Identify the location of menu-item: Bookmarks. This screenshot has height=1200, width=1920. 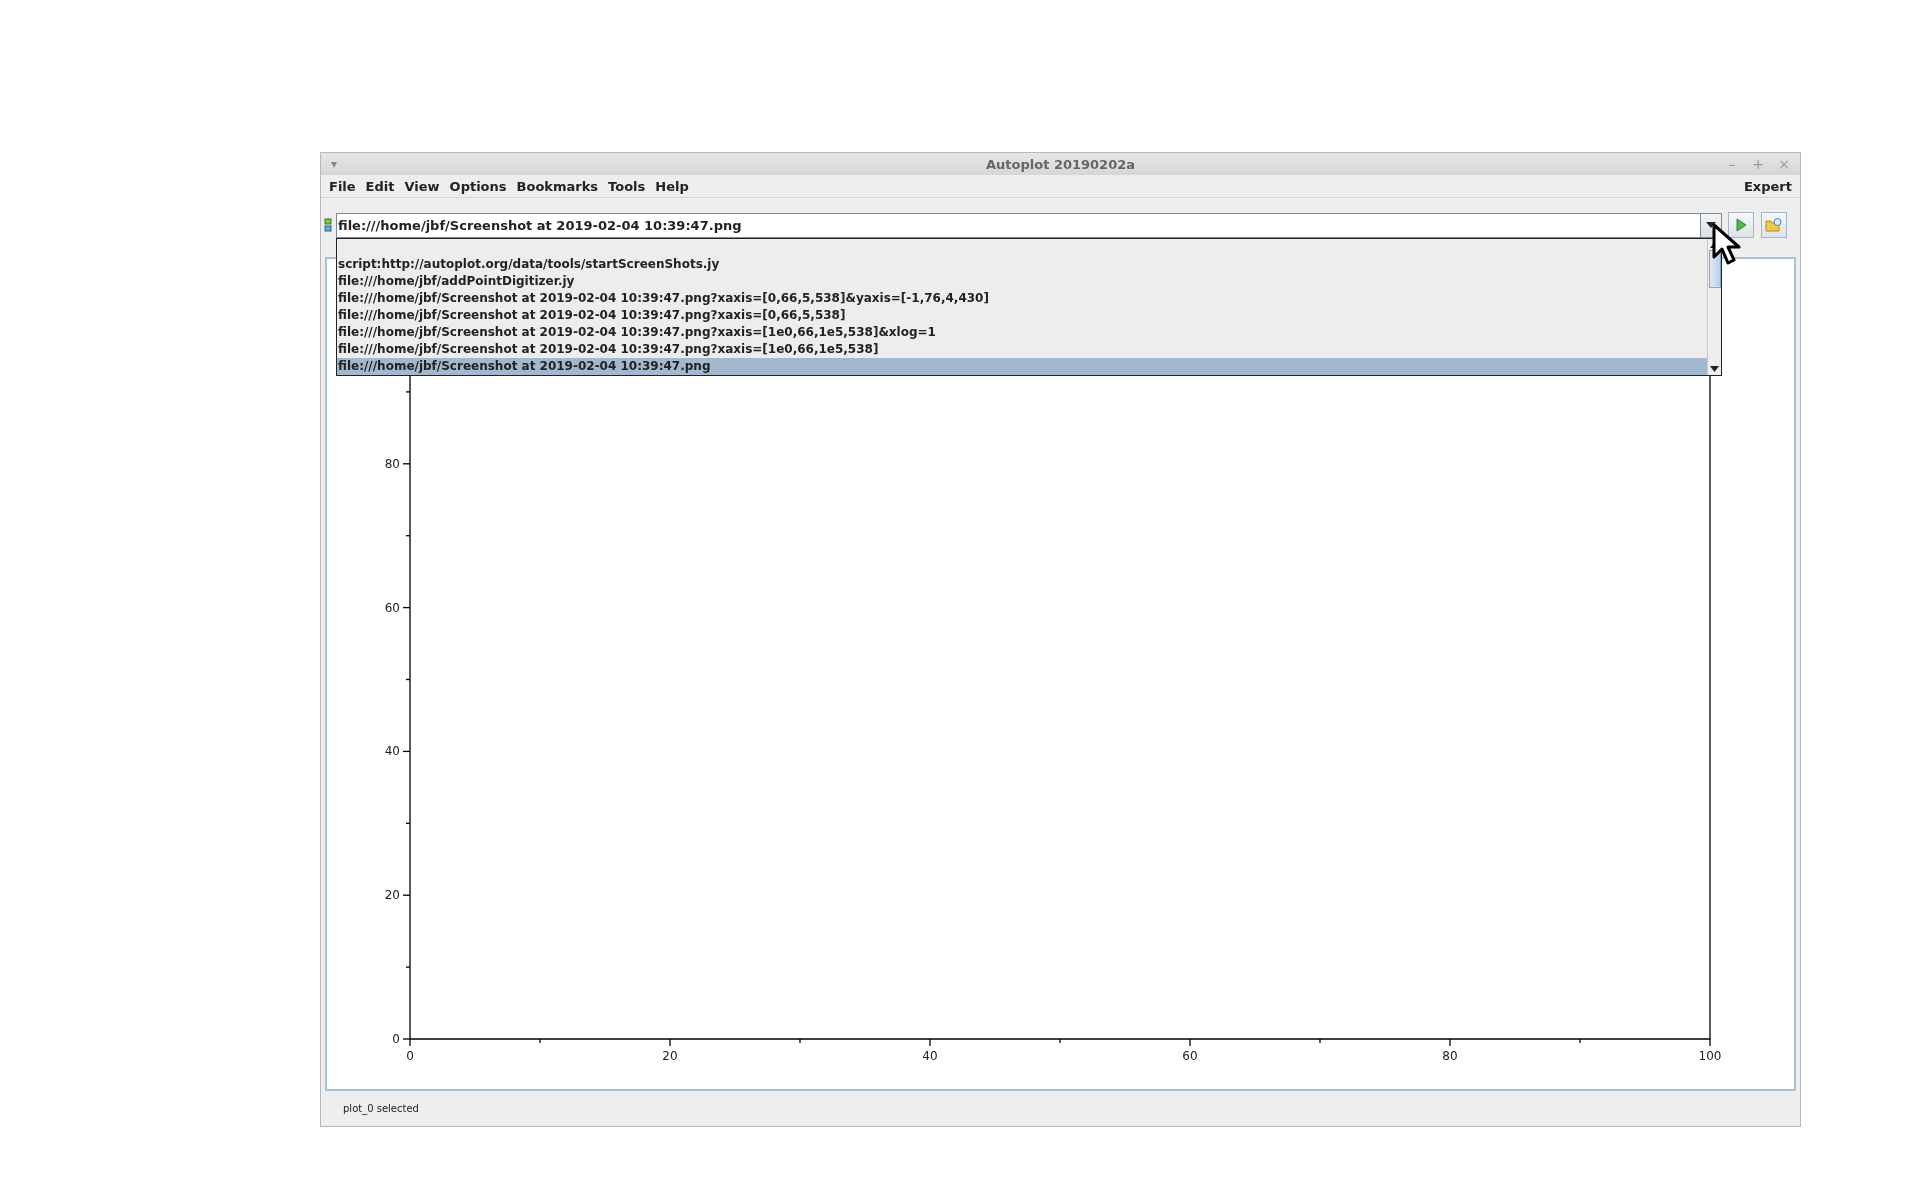
(557, 186).